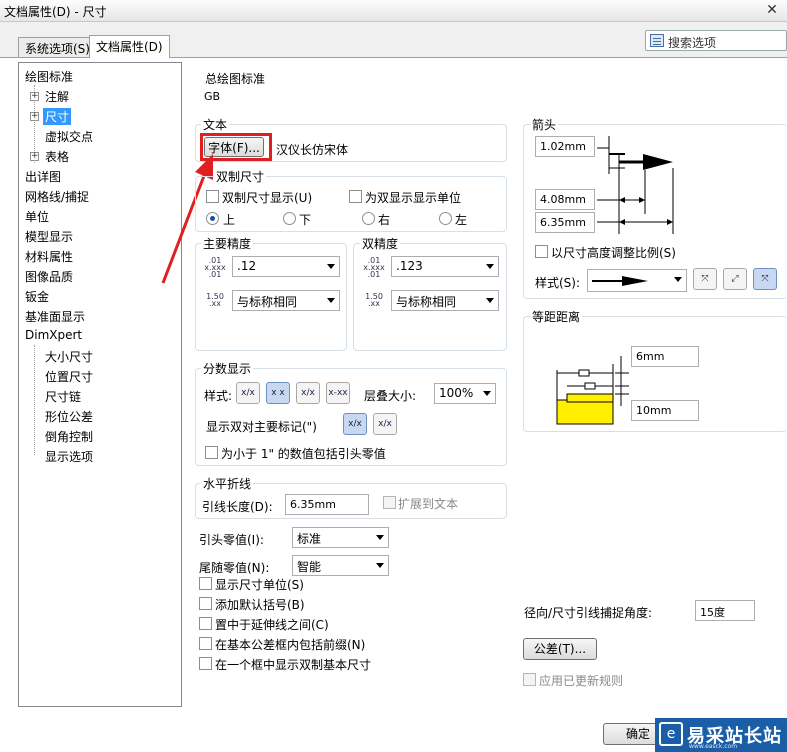 This screenshot has width=787, height=752. What do you see at coordinates (544, 124) in the screenshot?
I see `arrows-label: 箭头` at bounding box center [544, 124].